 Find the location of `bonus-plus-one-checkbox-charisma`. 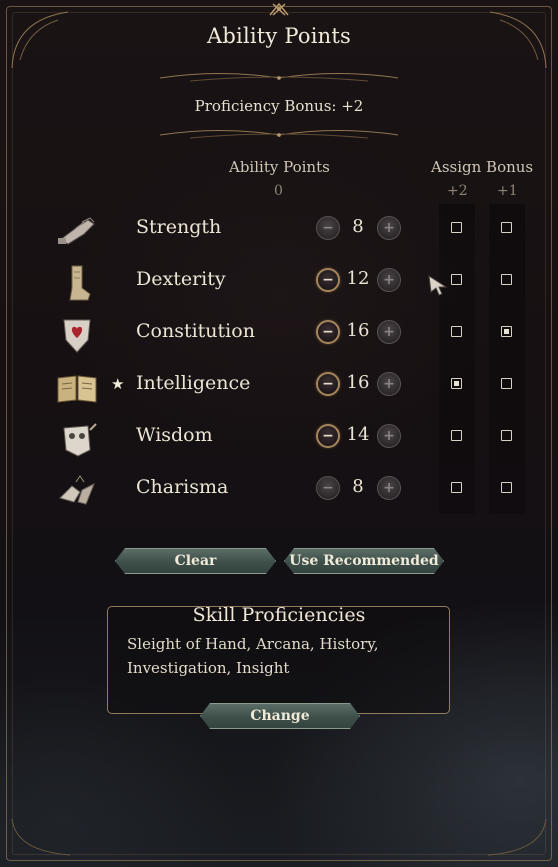

bonus-plus-one-checkbox-charisma is located at coordinates (506, 487).